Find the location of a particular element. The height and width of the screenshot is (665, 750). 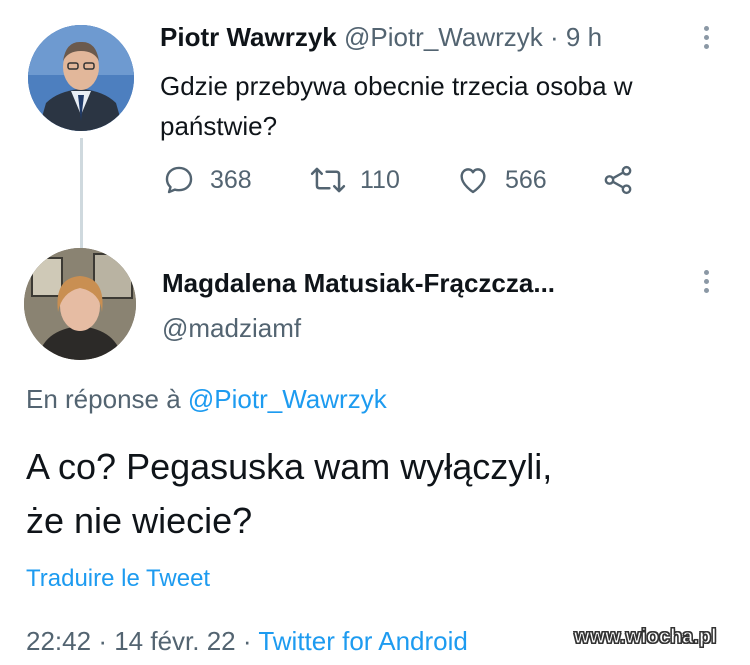

share-button is located at coordinates (625, 180).